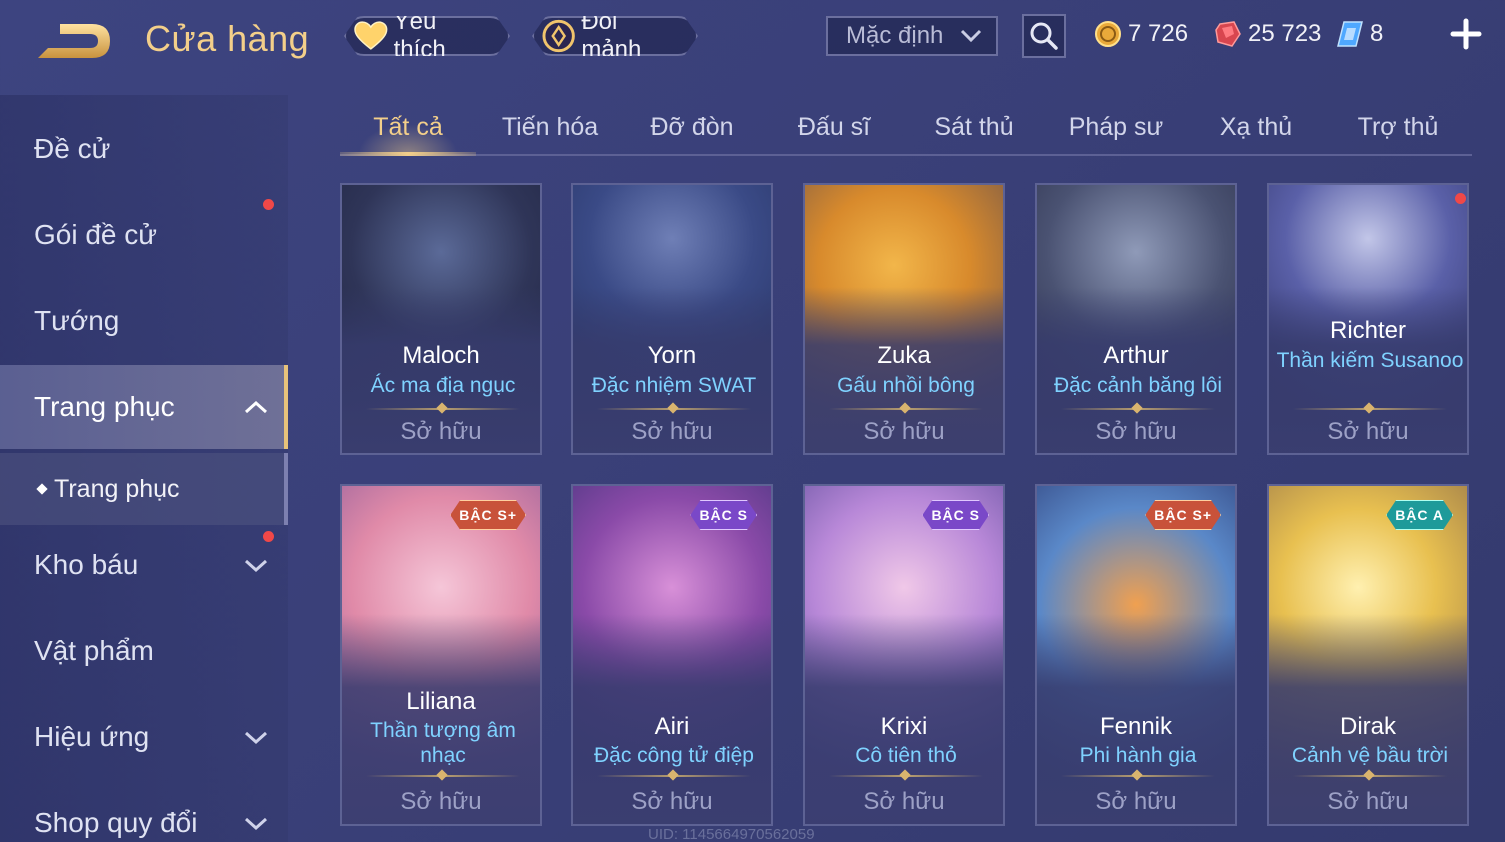 The image size is (1505, 842). I want to click on voucher-amount: 8, so click(1377, 33).